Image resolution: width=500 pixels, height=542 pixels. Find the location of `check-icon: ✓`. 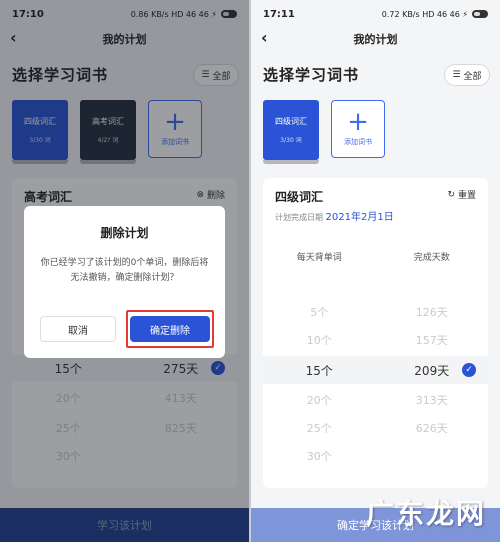

check-icon: ✓ is located at coordinates (469, 370).